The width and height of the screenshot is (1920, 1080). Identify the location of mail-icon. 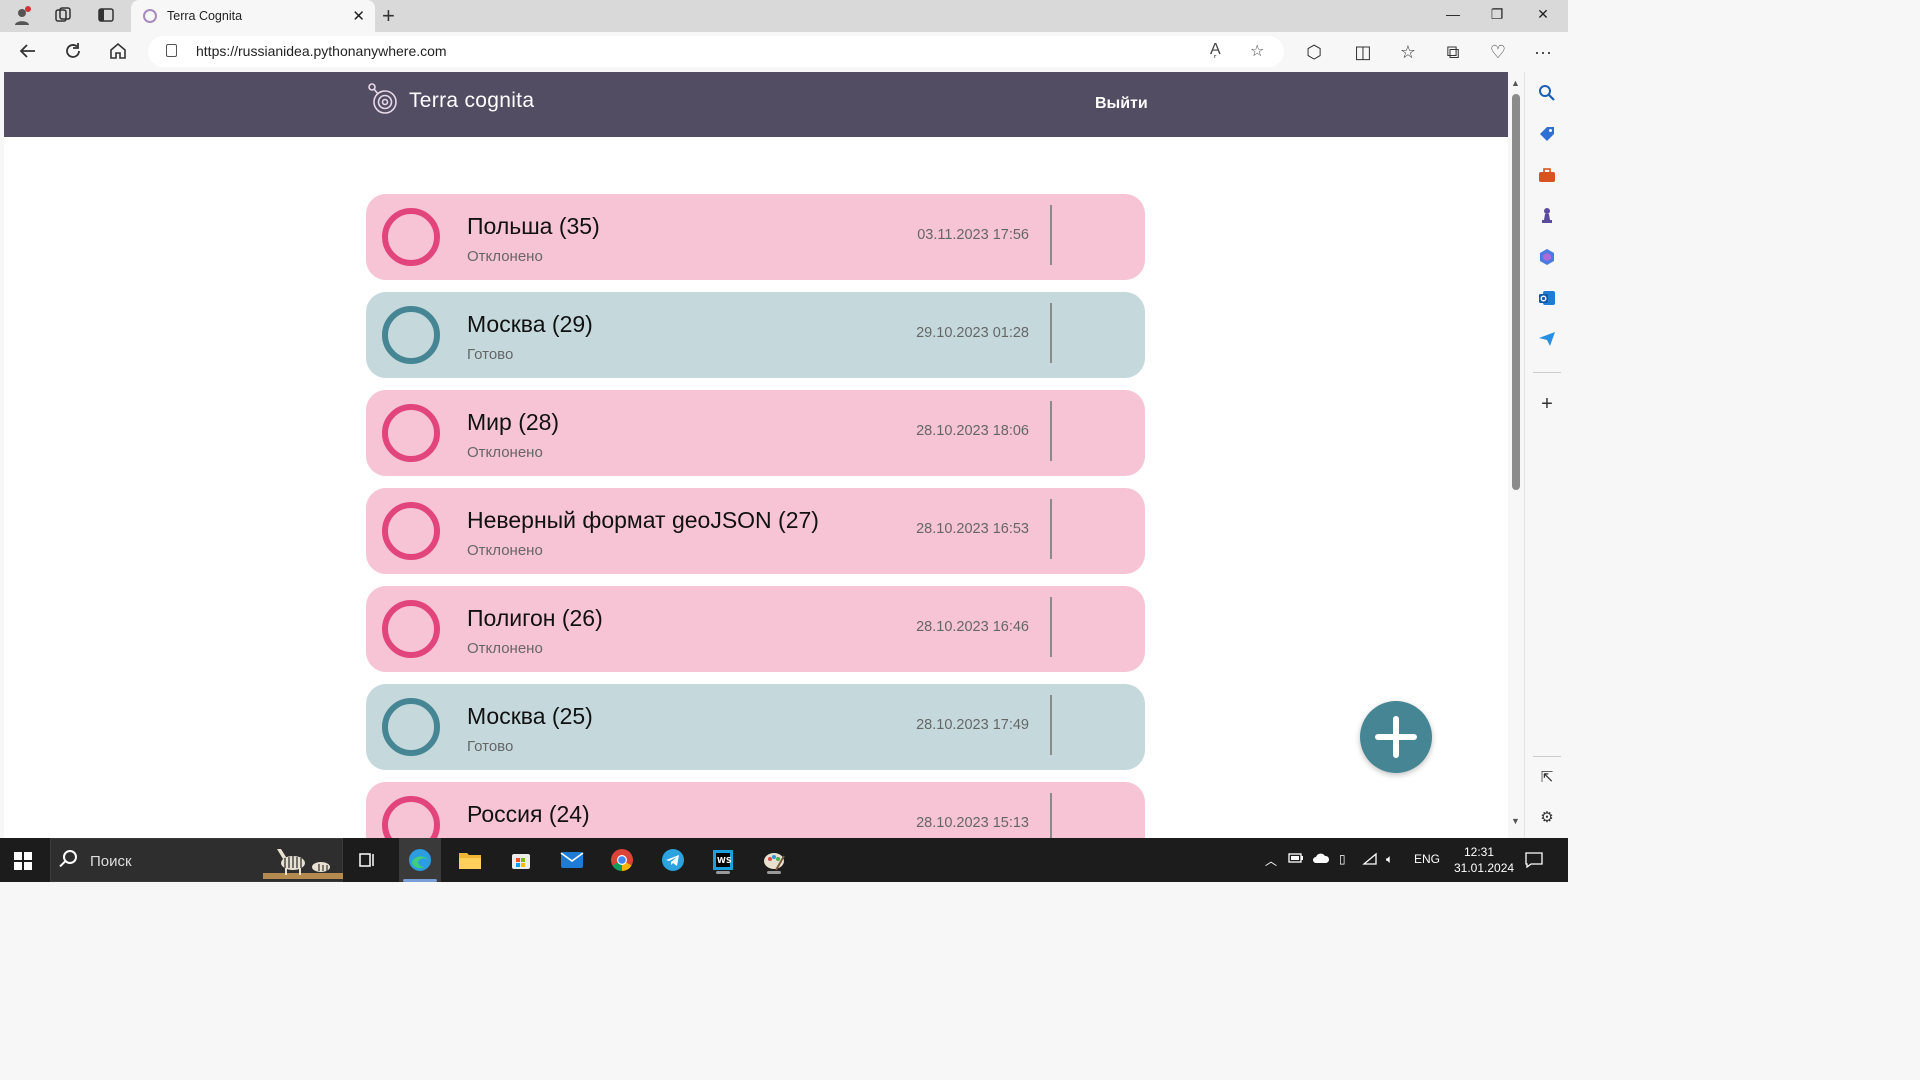
(572, 860).